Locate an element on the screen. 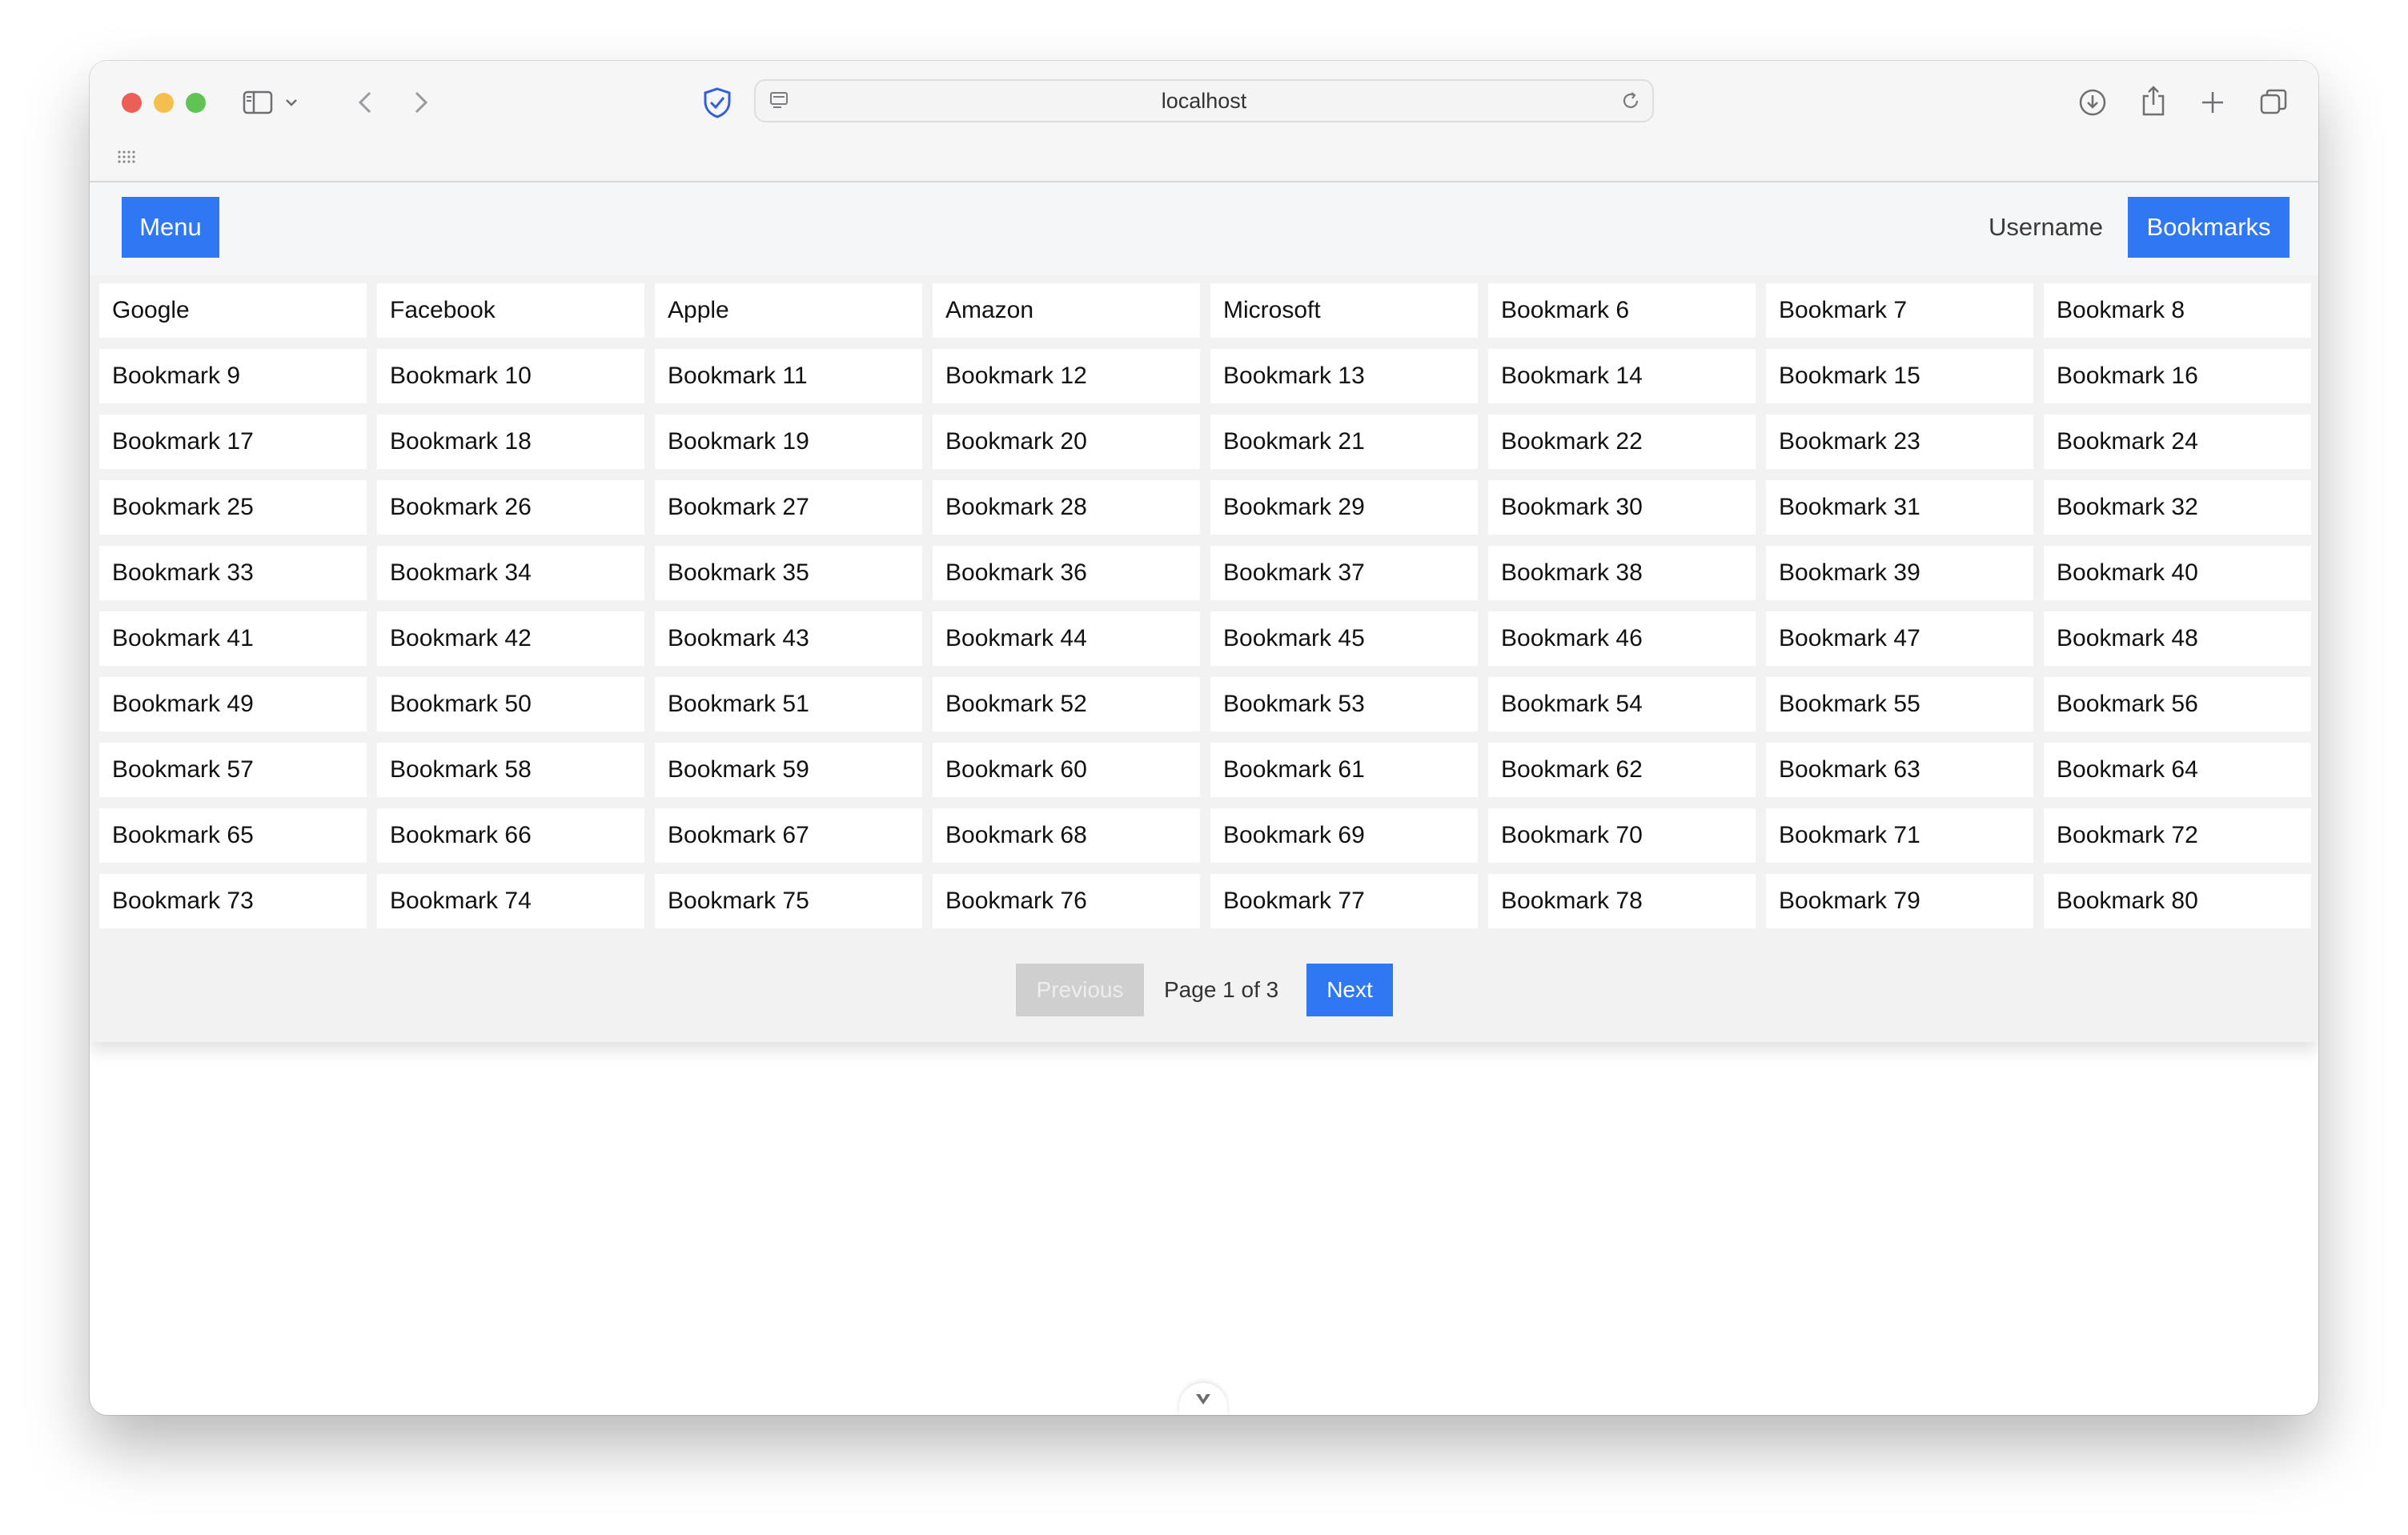 This screenshot has width=2408, height=1535. bookmark-item: Bookmark 35 is located at coordinates (788, 573).